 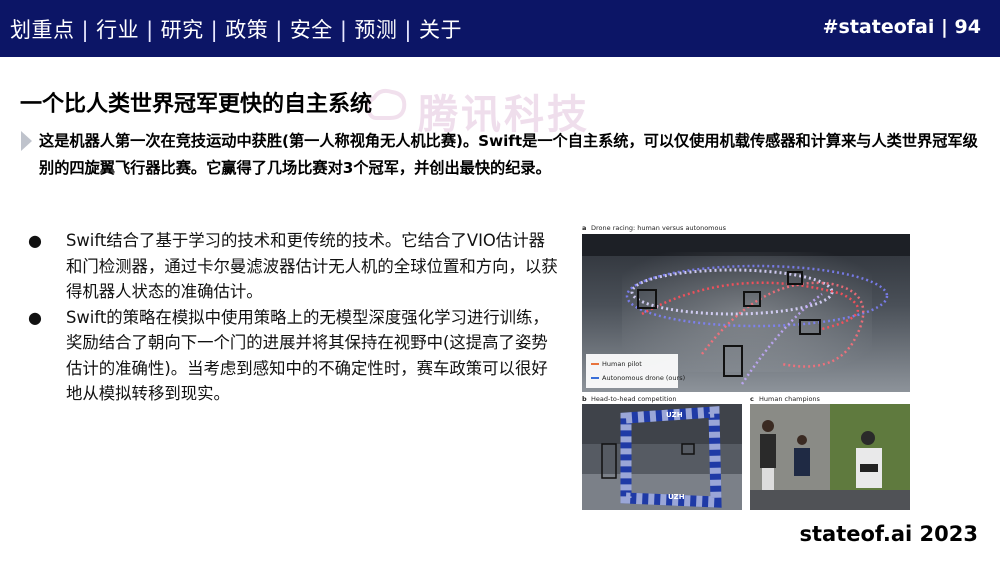 What do you see at coordinates (196, 104) in the screenshot?
I see `slide-title: 一个比人类世界冠军更快的自主系统` at bounding box center [196, 104].